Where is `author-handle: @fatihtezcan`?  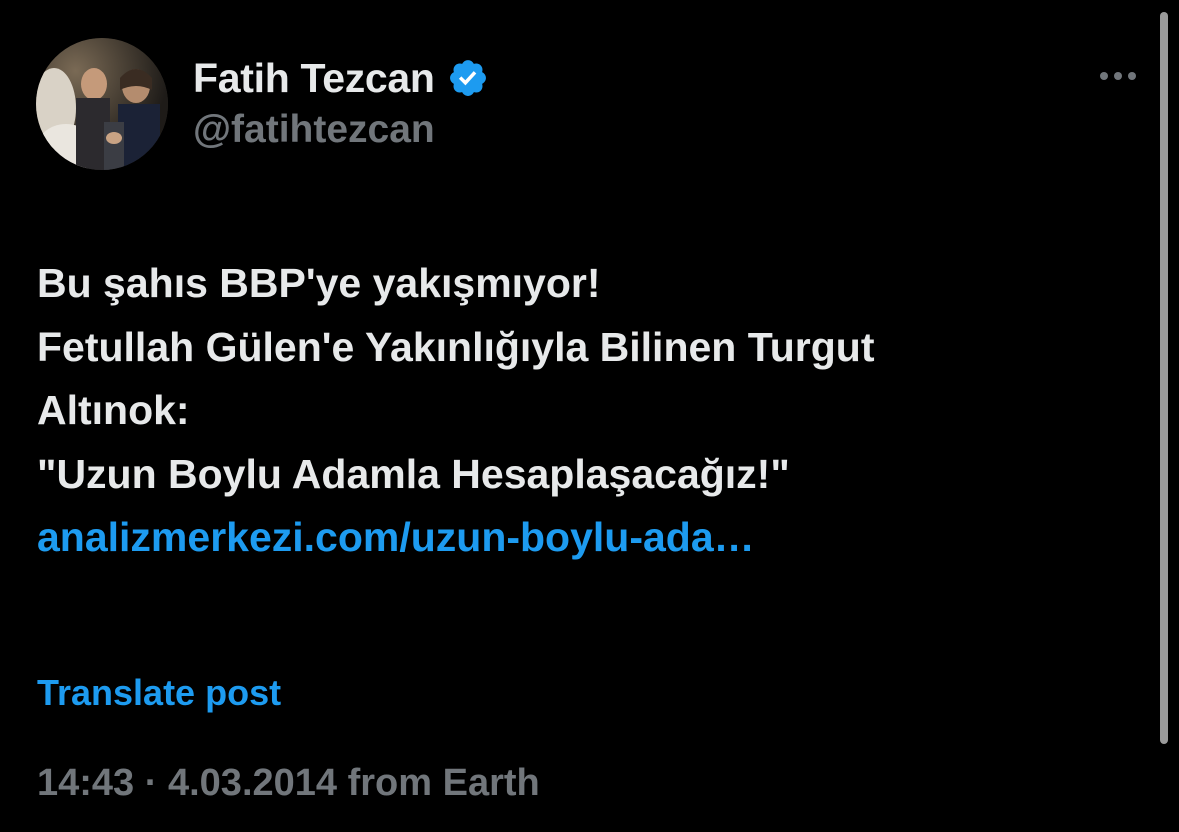 author-handle: @fatihtezcan is located at coordinates (314, 130).